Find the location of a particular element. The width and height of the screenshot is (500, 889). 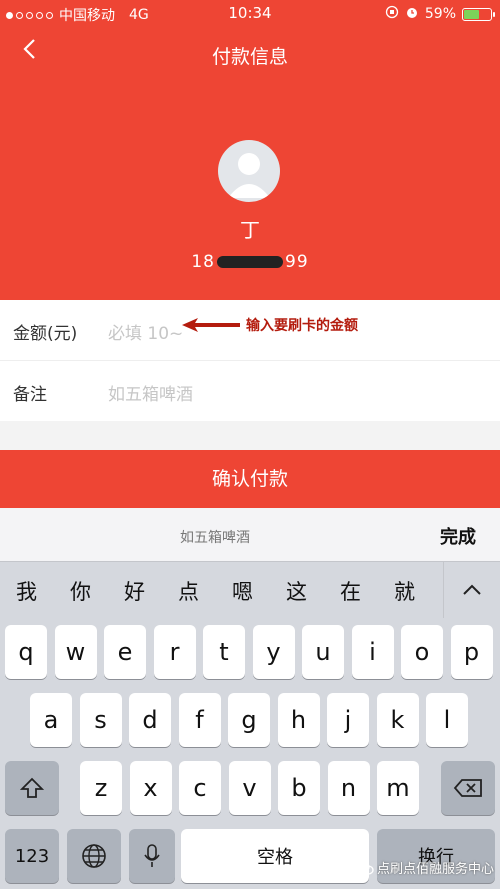

candidate: 就 is located at coordinates (404, 591).